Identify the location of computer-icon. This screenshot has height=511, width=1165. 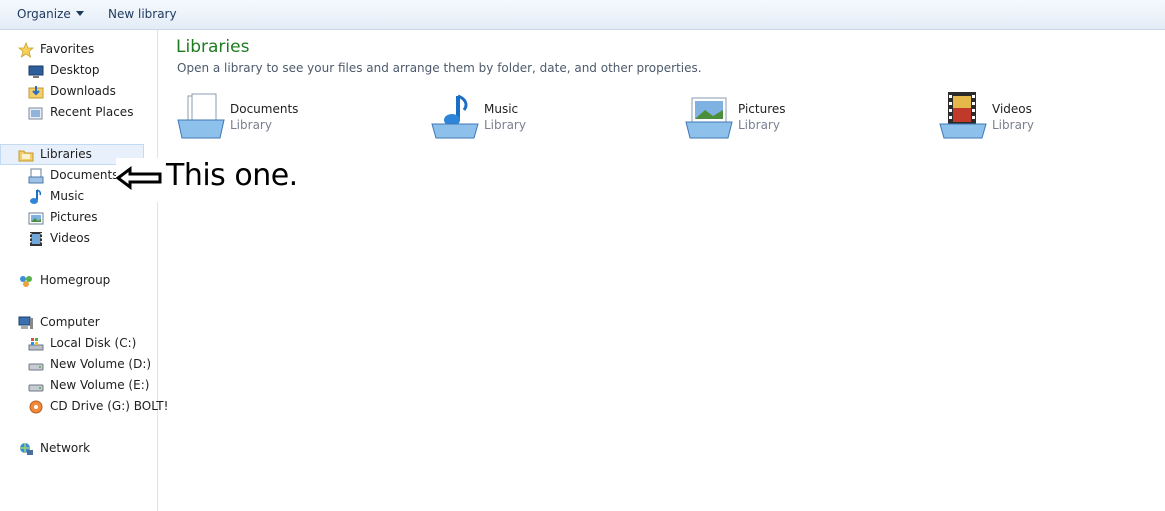
(25, 322).